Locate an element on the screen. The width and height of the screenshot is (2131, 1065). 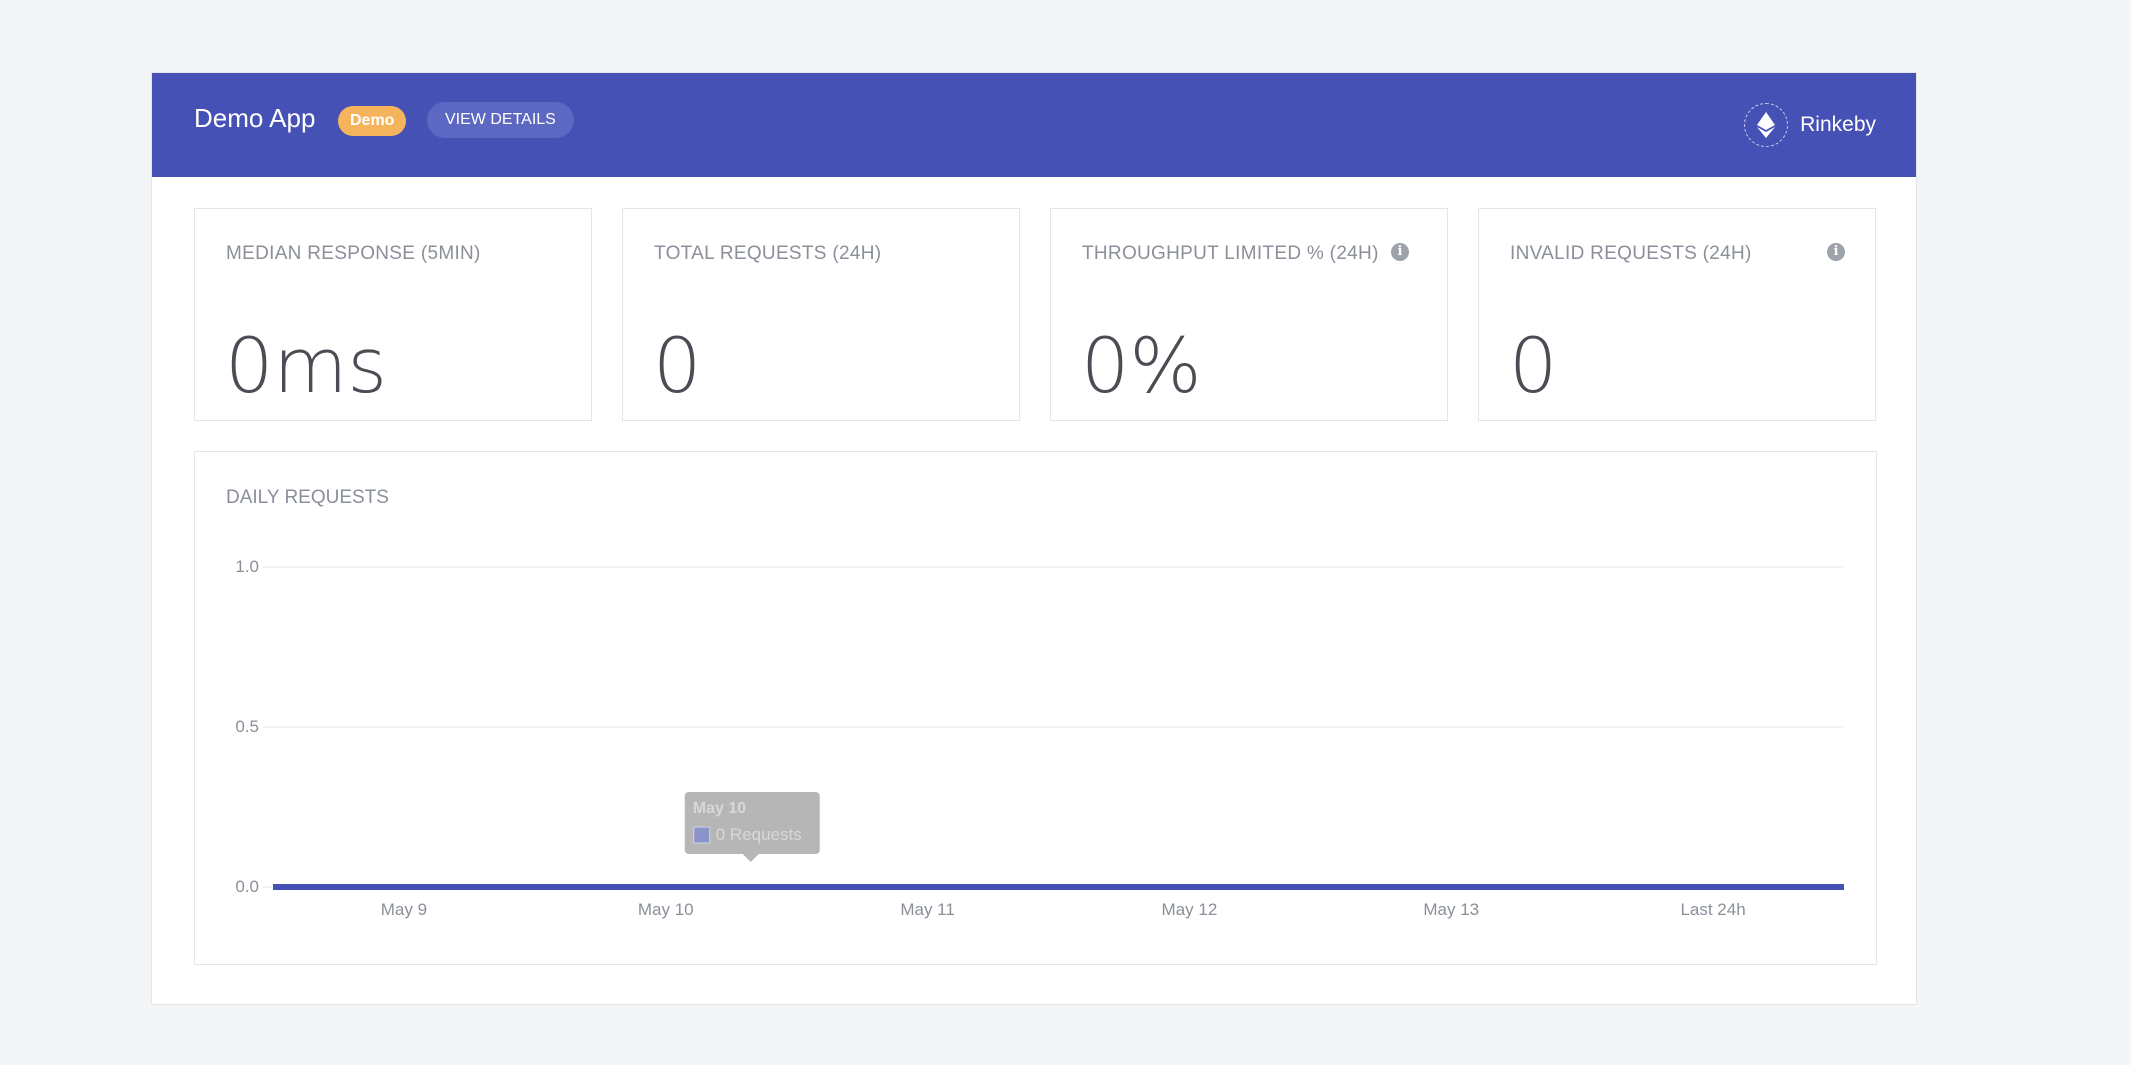
stat-throughput-limited: THROUGHPUT LIMITED % (24H) i 0% is located at coordinates (1249, 314).